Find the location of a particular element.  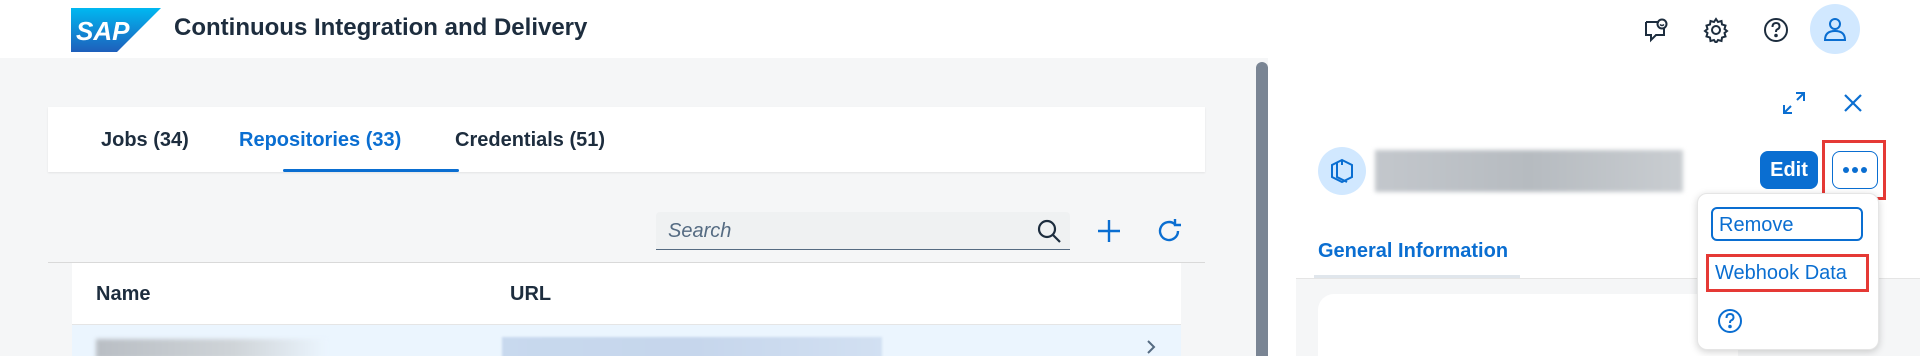

close-button is located at coordinates (1853, 103).